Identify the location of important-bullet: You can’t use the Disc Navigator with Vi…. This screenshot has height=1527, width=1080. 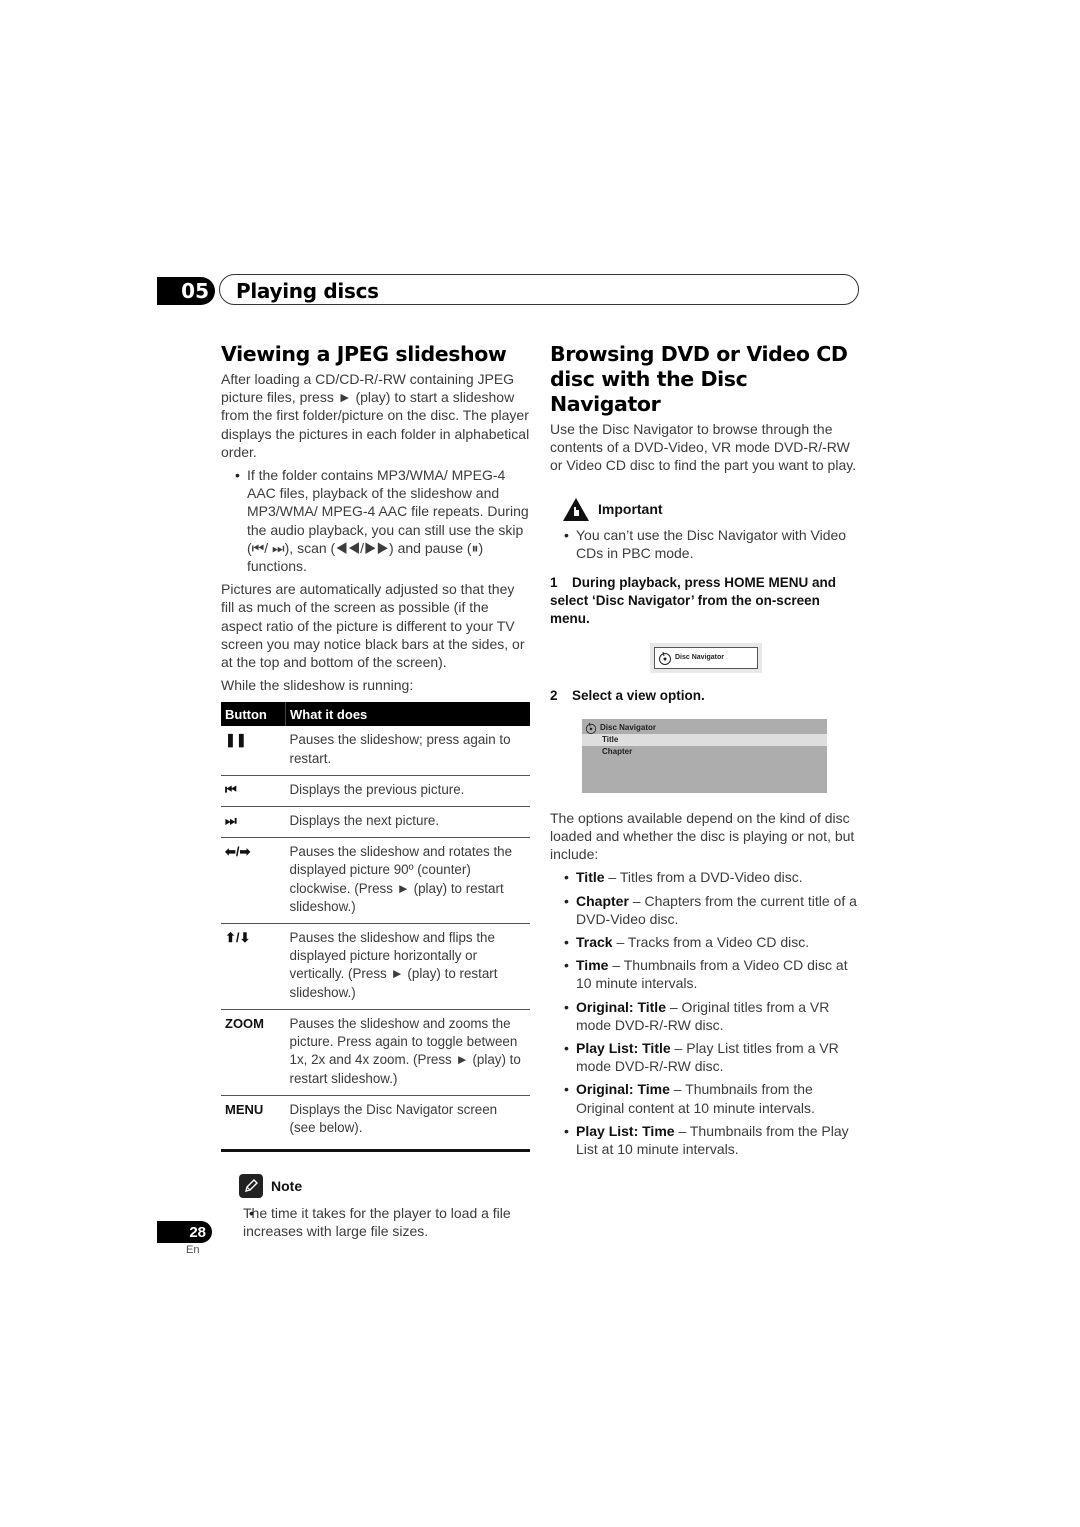
(705, 544).